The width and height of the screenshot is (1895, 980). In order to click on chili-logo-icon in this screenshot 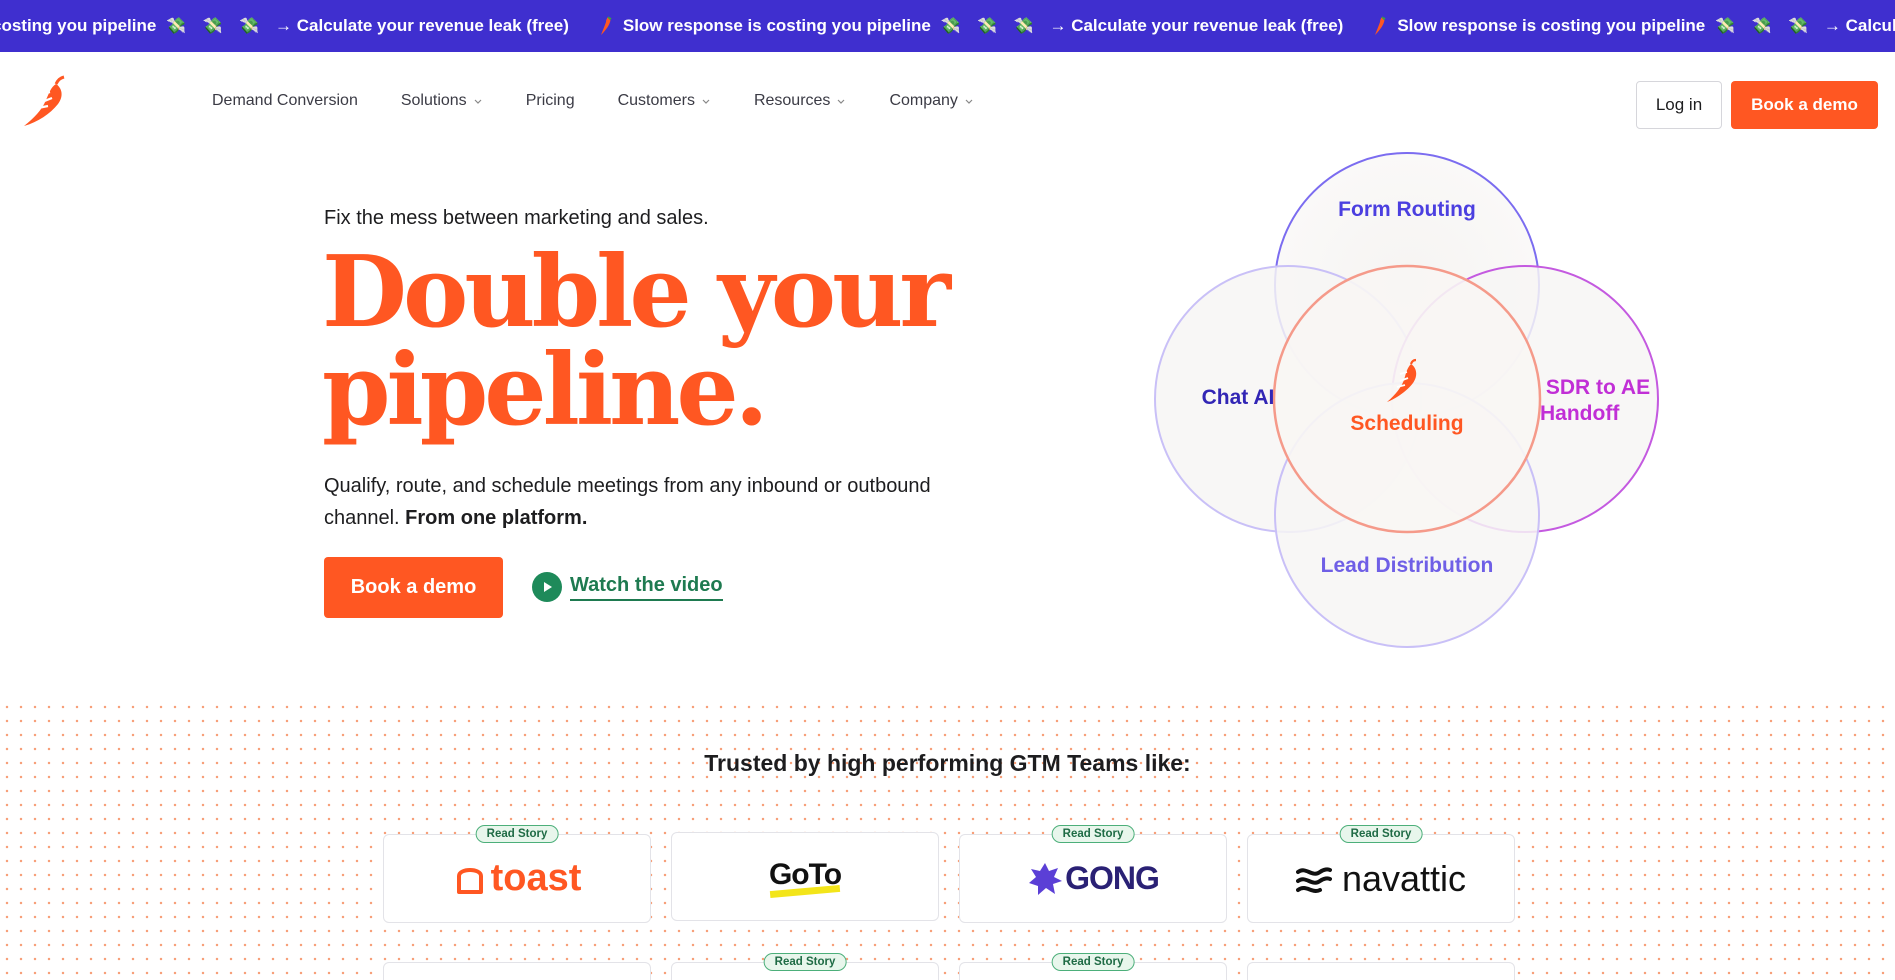, I will do `click(45, 102)`.